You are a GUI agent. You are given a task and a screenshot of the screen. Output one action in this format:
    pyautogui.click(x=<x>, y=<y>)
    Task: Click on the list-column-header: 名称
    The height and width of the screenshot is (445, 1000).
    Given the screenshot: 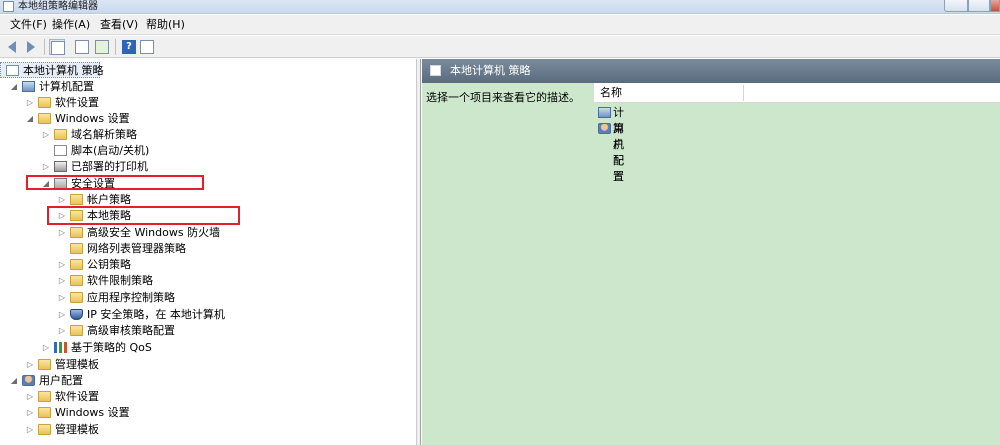 What is the action you would take?
    pyautogui.click(x=797, y=93)
    